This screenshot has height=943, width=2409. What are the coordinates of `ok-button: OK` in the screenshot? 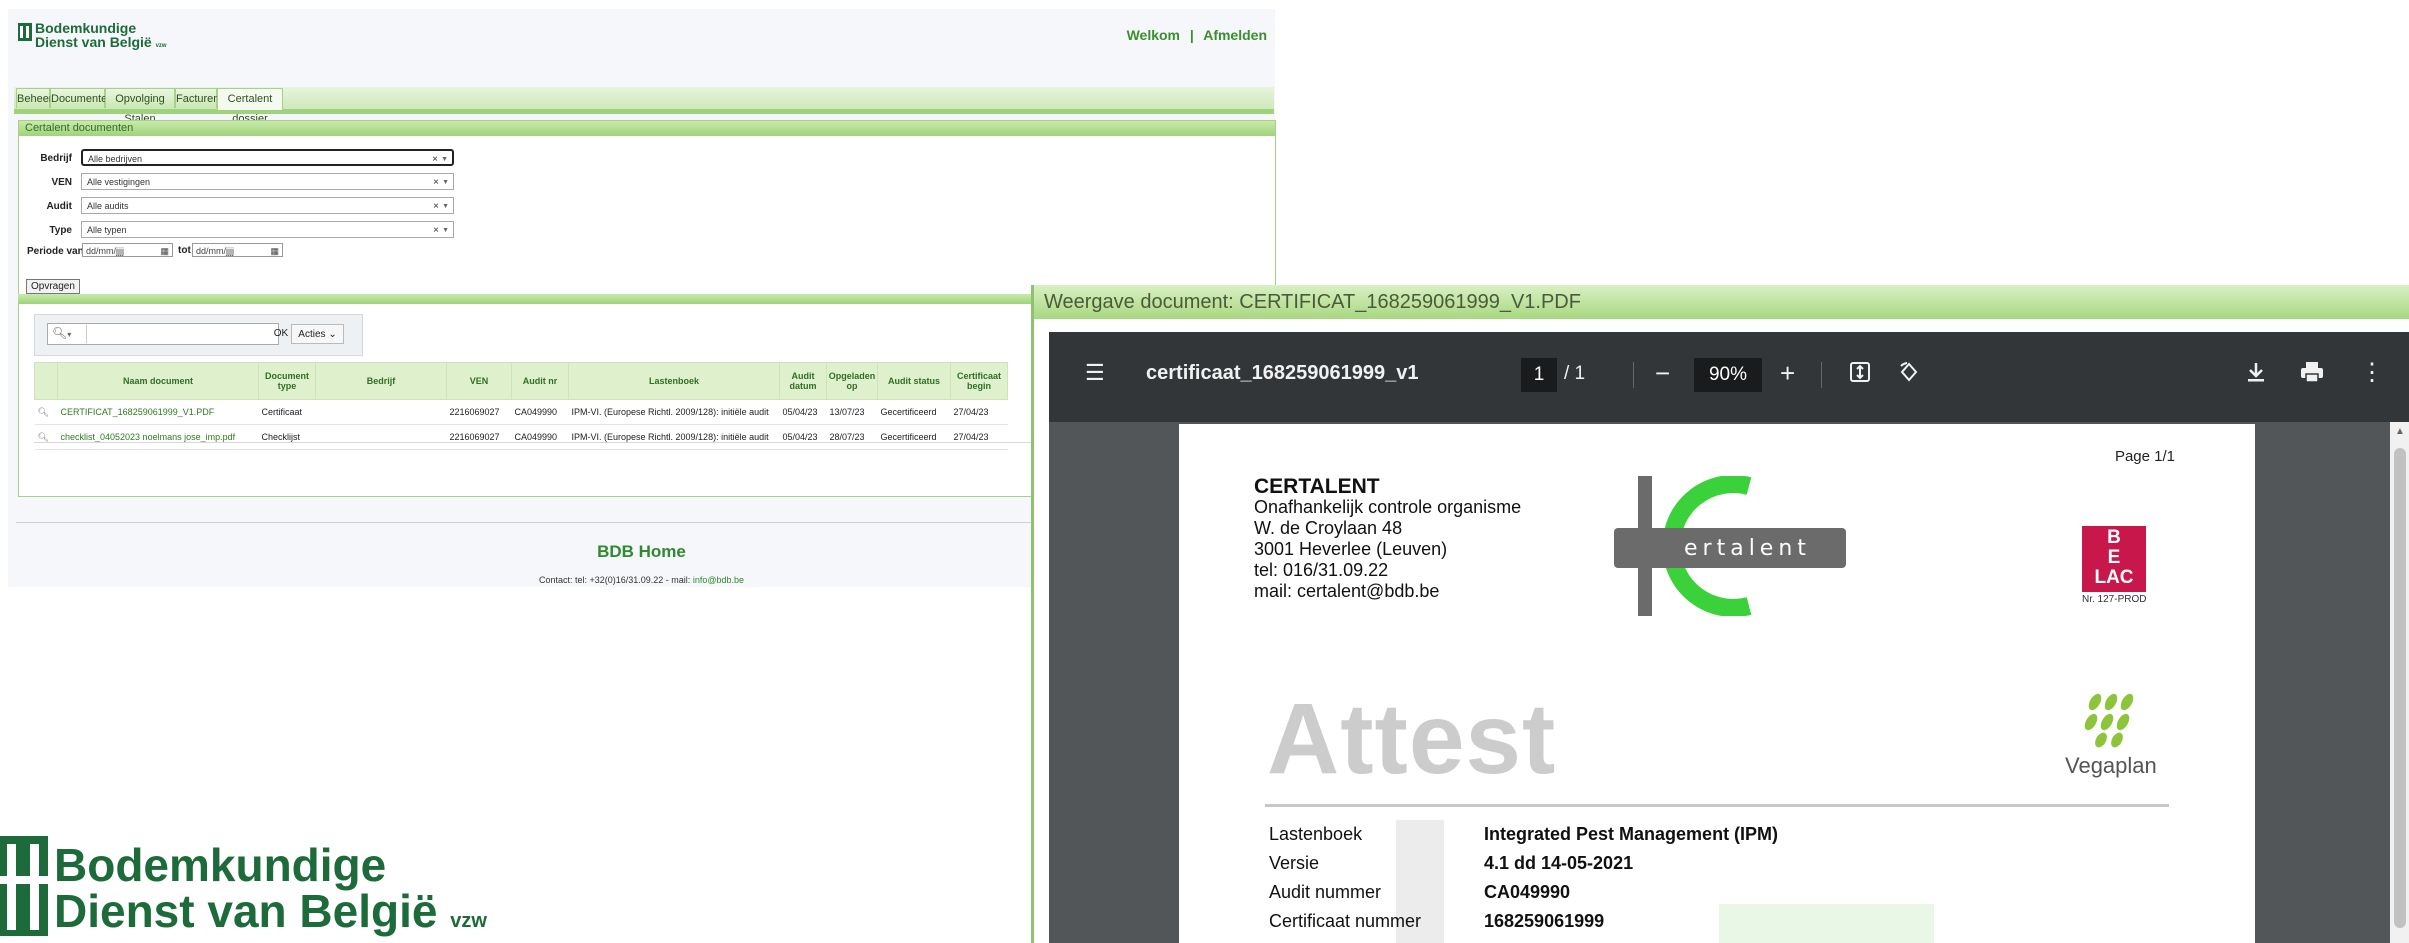 It's located at (281, 334).